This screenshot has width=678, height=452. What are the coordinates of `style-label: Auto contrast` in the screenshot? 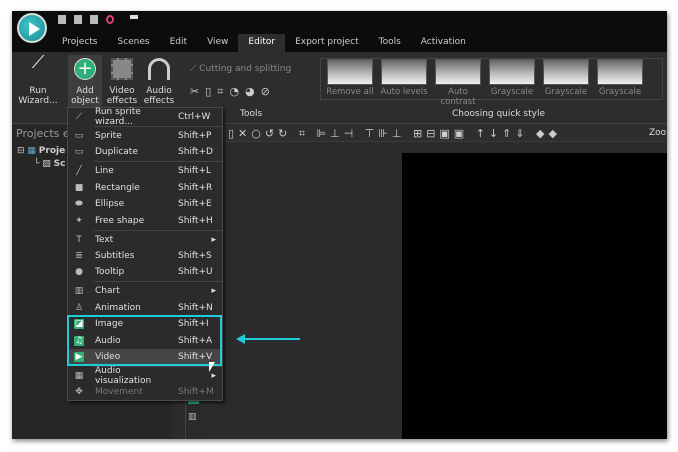 It's located at (458, 97).